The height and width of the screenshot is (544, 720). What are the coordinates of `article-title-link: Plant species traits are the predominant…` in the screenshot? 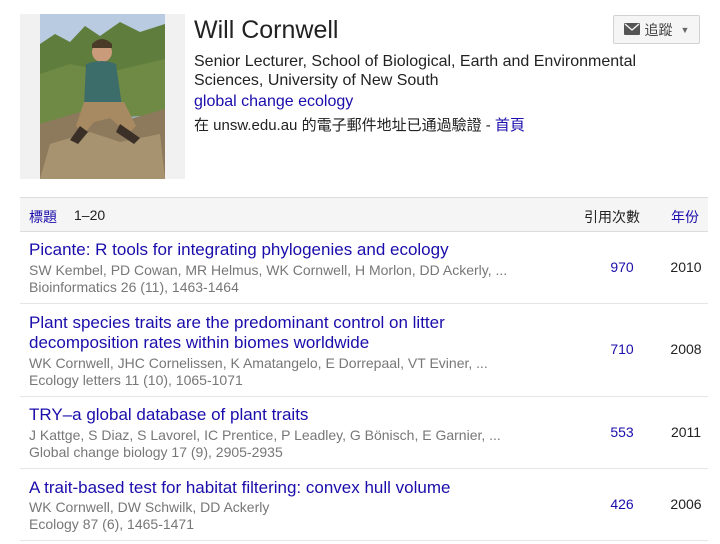 It's located at (264, 333).